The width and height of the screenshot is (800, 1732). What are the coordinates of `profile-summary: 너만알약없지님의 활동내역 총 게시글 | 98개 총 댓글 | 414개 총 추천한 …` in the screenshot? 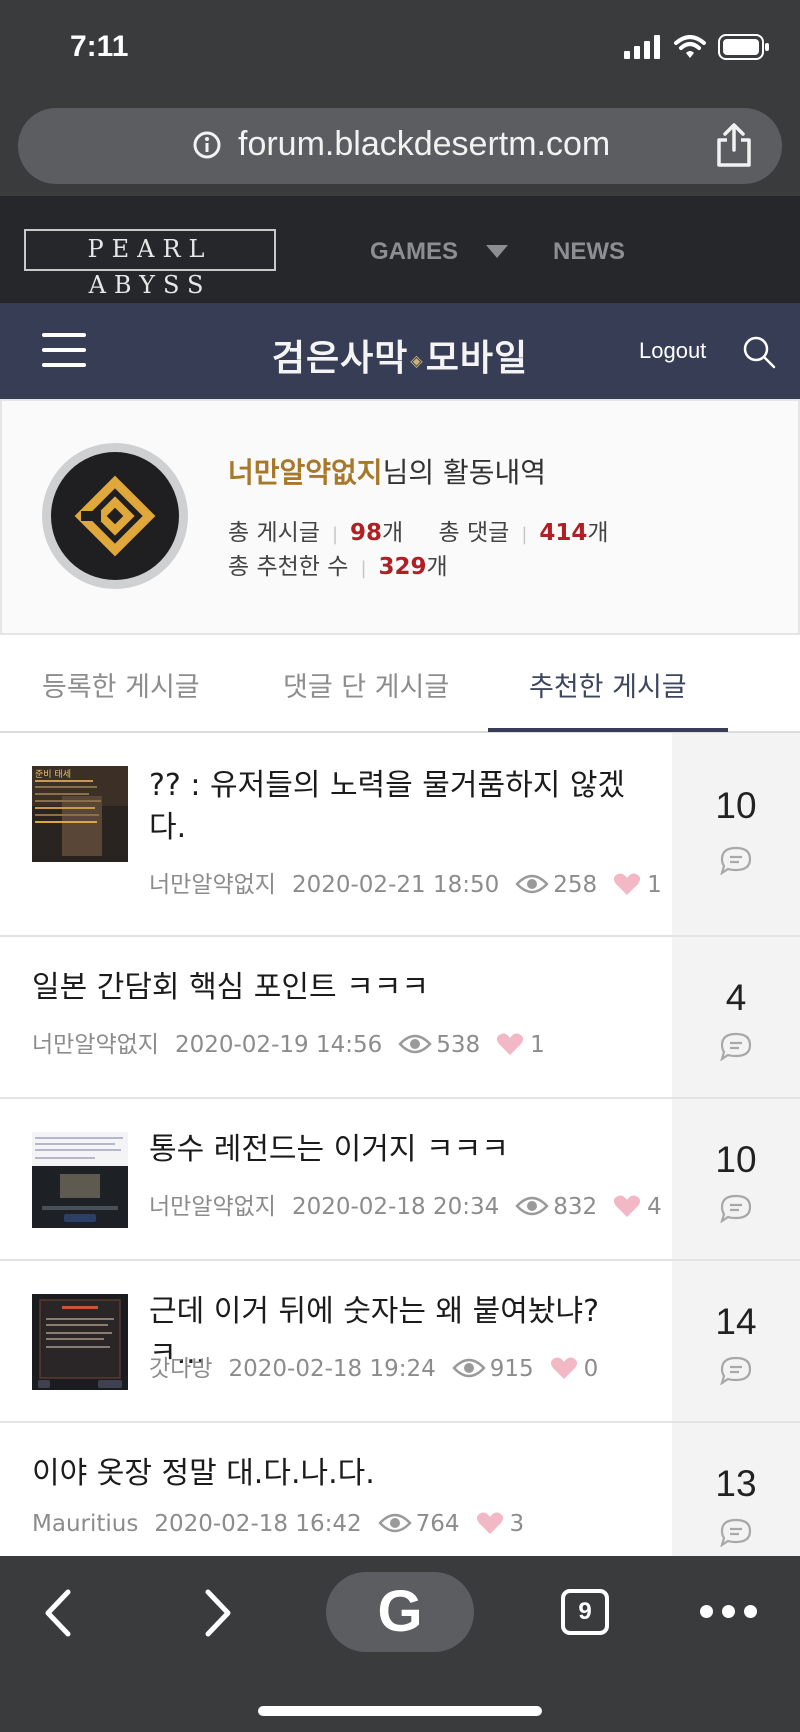 It's located at (400, 517).